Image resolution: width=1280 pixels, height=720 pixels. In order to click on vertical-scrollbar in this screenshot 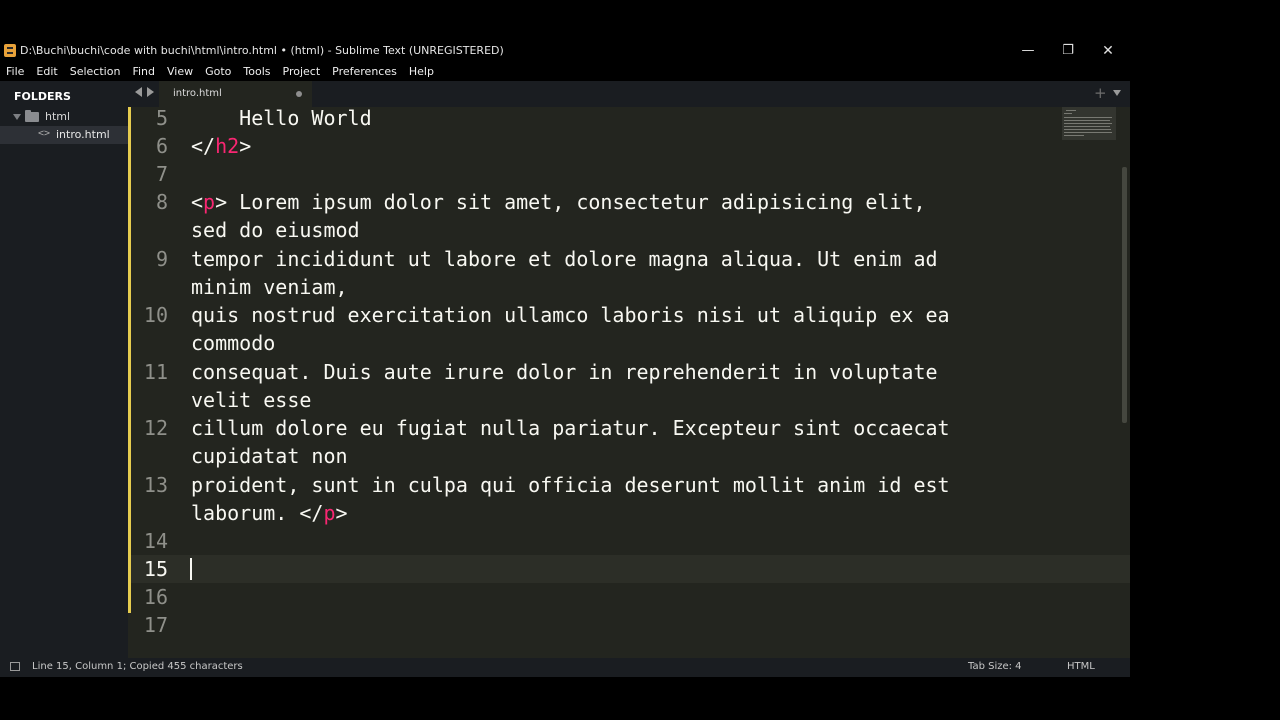, I will do `click(1124, 295)`.